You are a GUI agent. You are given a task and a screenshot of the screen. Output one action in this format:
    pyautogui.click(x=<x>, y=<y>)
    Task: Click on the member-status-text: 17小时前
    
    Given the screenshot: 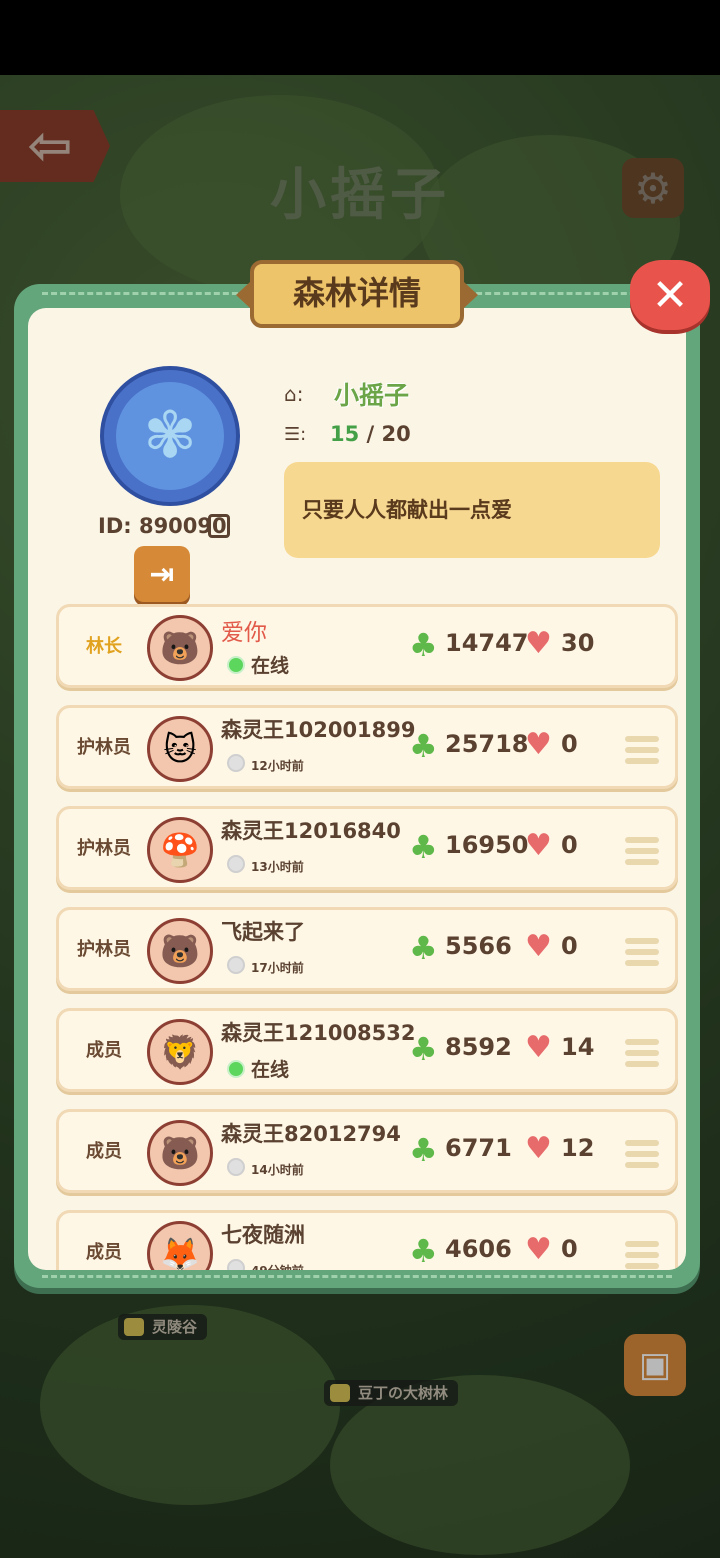 What is the action you would take?
    pyautogui.click(x=277, y=968)
    